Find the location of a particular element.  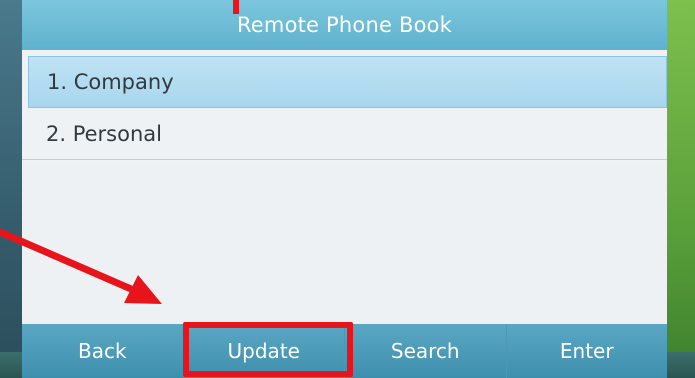

update-highlight-box is located at coordinates (268, 349).